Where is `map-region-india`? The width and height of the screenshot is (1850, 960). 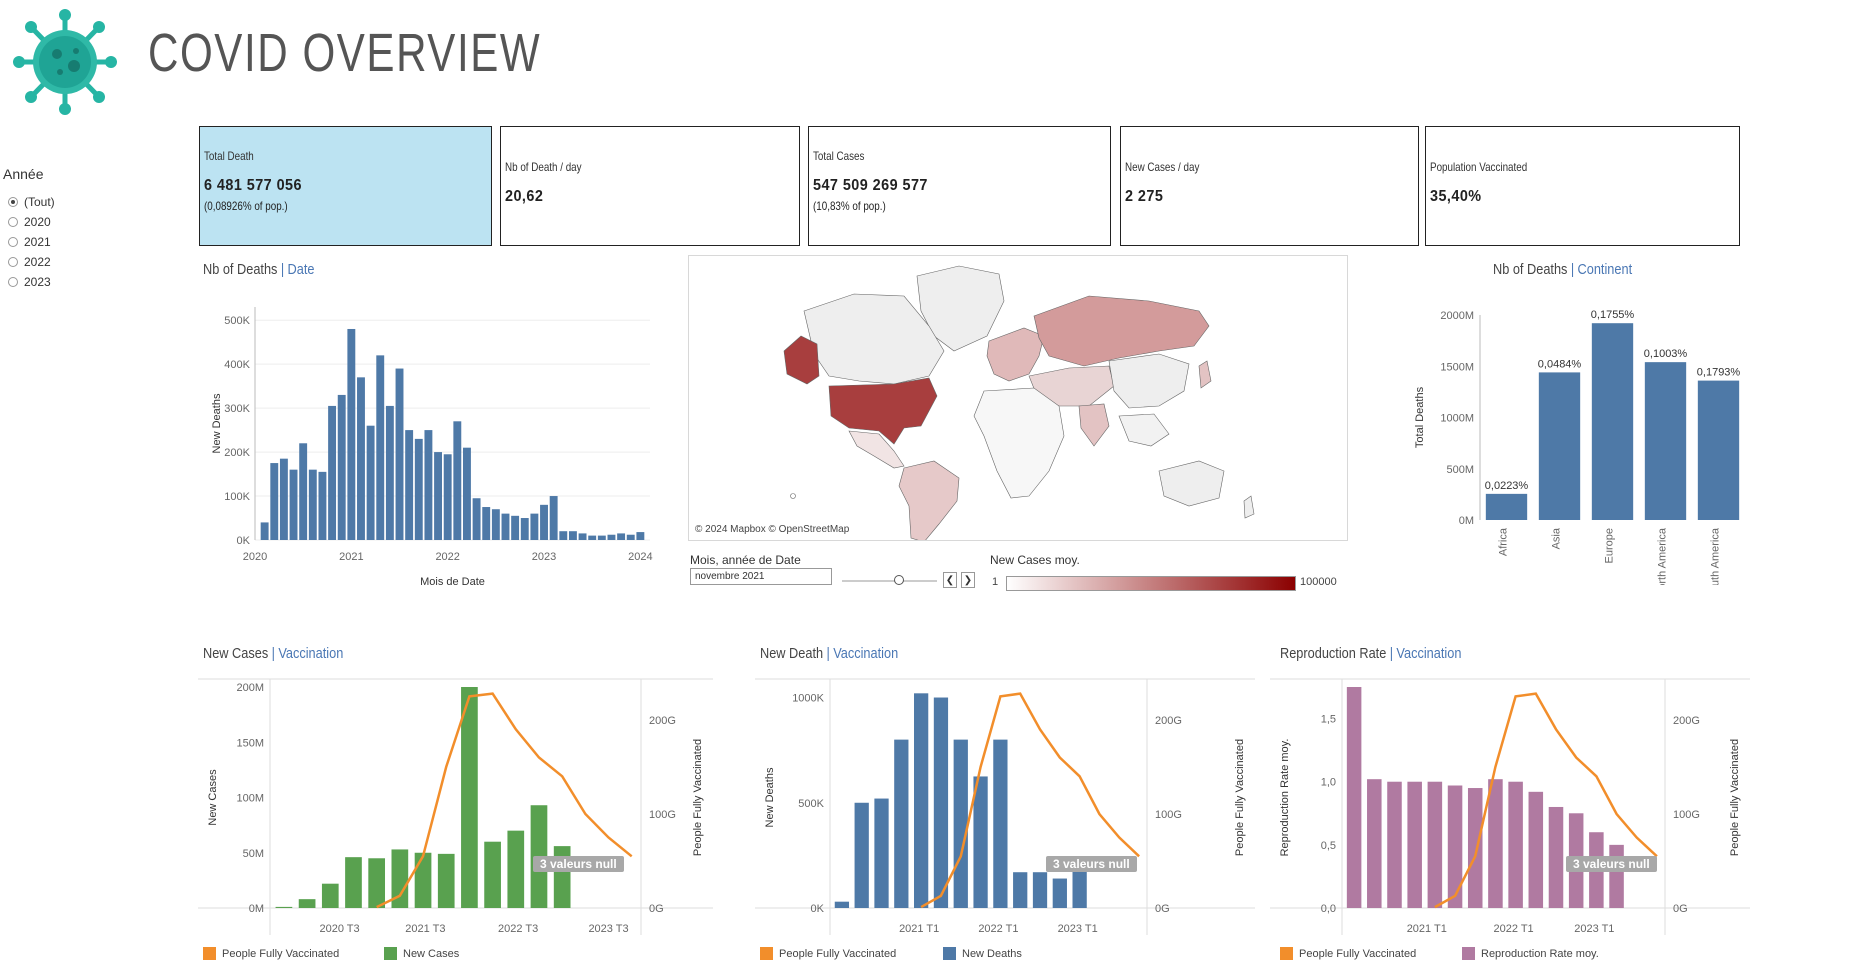 map-region-india is located at coordinates (1094, 425).